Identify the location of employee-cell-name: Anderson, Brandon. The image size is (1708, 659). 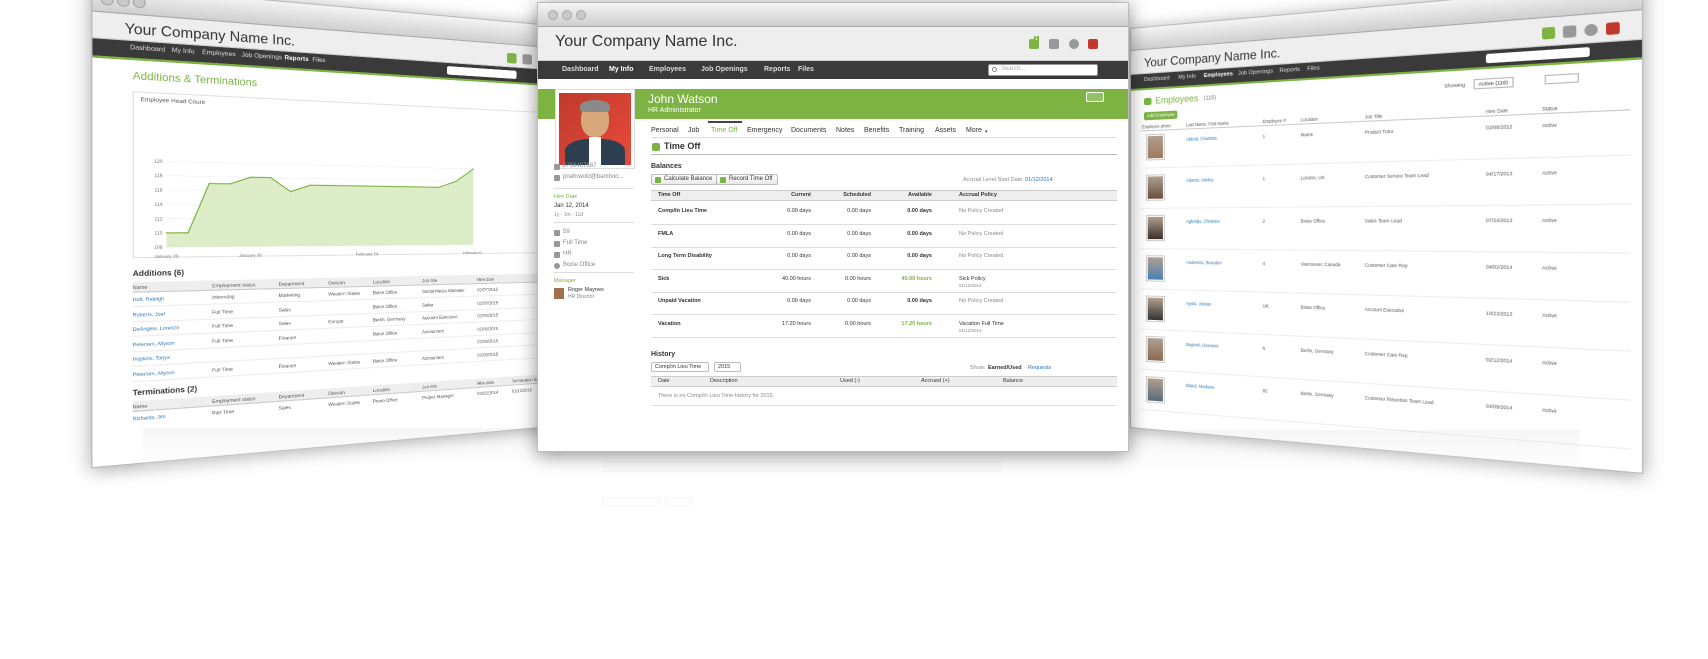
(1204, 263).